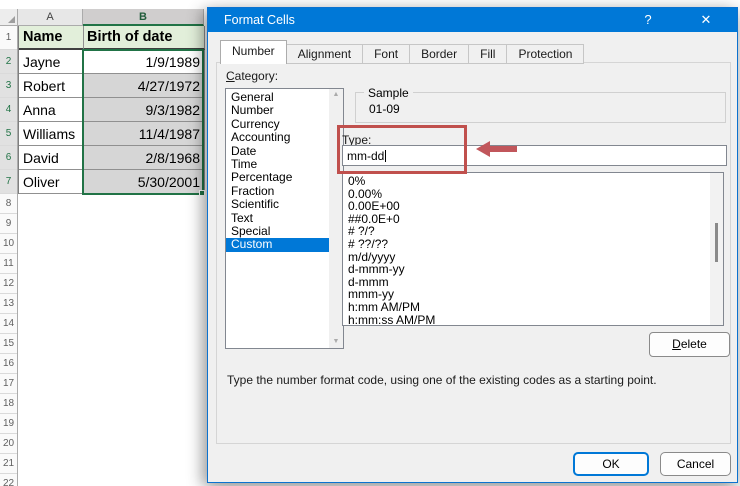 This screenshot has height=486, width=740. What do you see at coordinates (8, 364) in the screenshot?
I see `row-header: 16` at bounding box center [8, 364].